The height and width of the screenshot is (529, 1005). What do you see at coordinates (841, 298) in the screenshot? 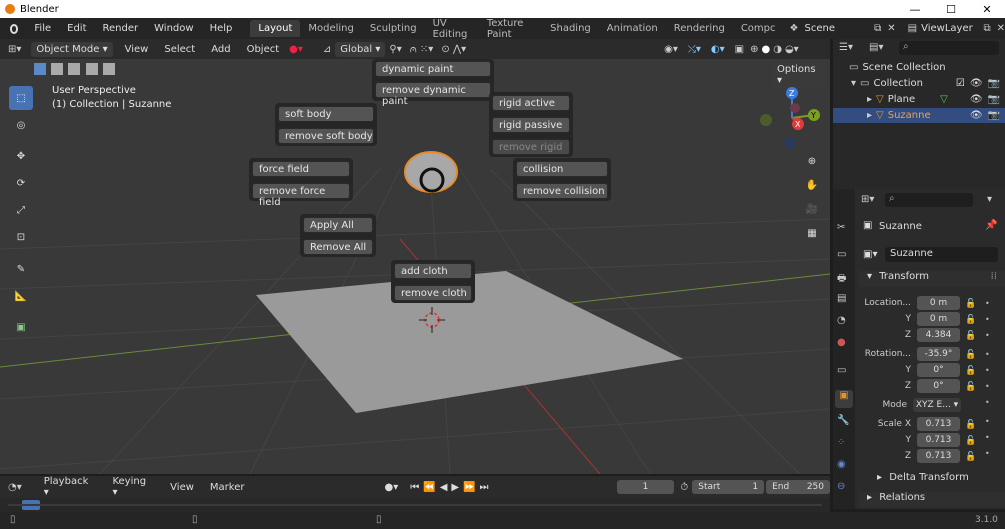
I see `view-layer-tab-icon: ▤` at bounding box center [841, 298].